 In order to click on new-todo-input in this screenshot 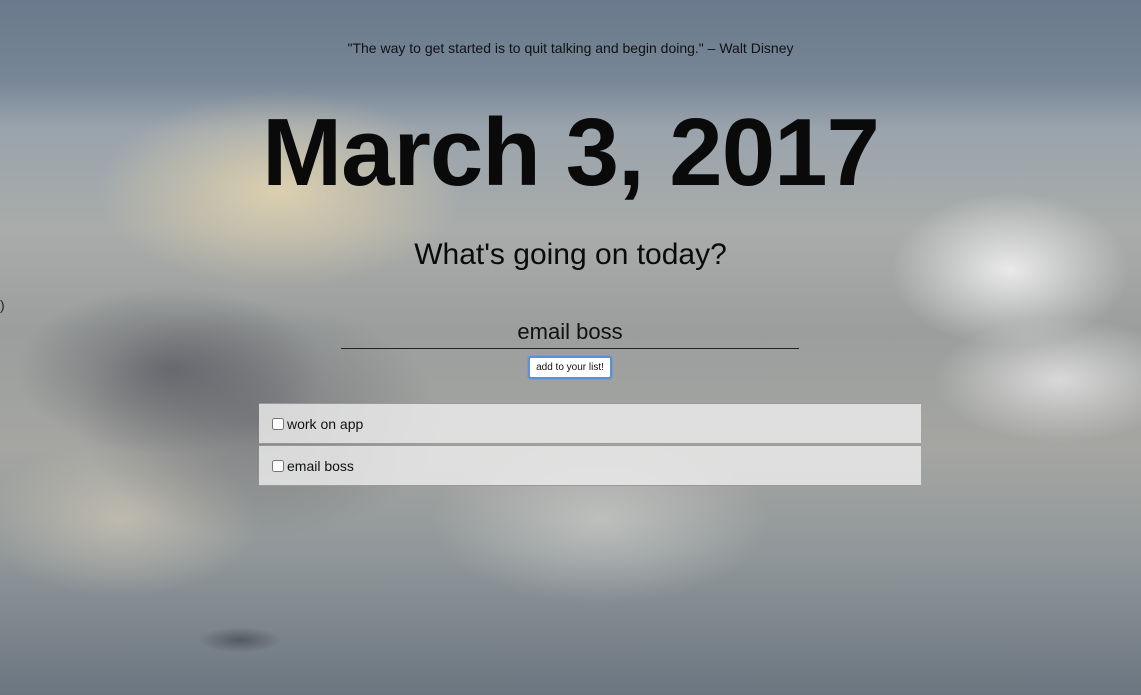, I will do `click(570, 332)`.